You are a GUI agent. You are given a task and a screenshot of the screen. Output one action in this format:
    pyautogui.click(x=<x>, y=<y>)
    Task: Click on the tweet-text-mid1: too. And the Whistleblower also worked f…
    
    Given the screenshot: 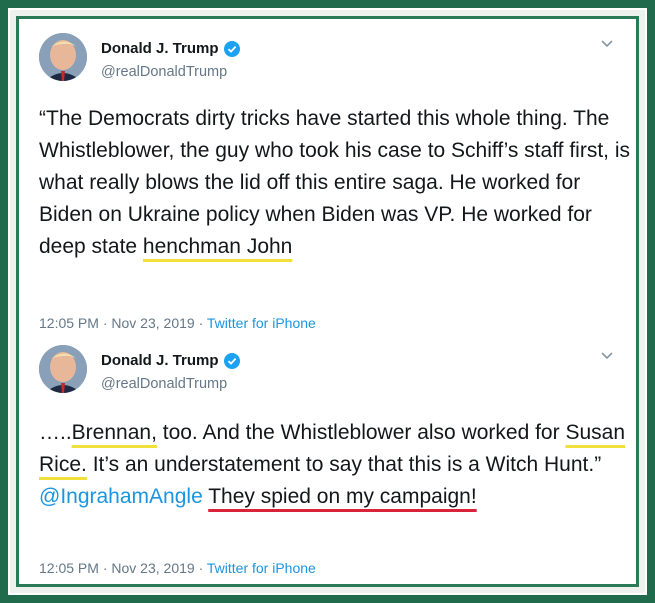 What is the action you would take?
    pyautogui.click(x=361, y=432)
    